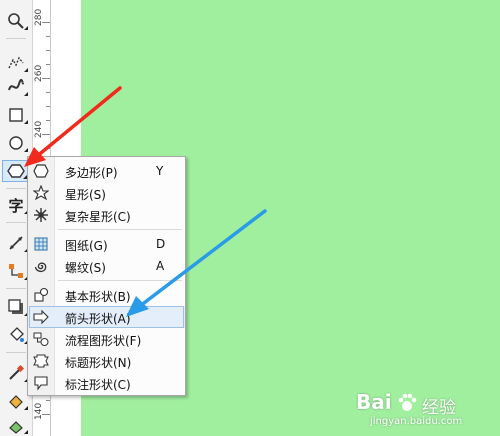  Describe the element at coordinates (16, 427) in the screenshot. I see `smart-fill-icon` at that location.